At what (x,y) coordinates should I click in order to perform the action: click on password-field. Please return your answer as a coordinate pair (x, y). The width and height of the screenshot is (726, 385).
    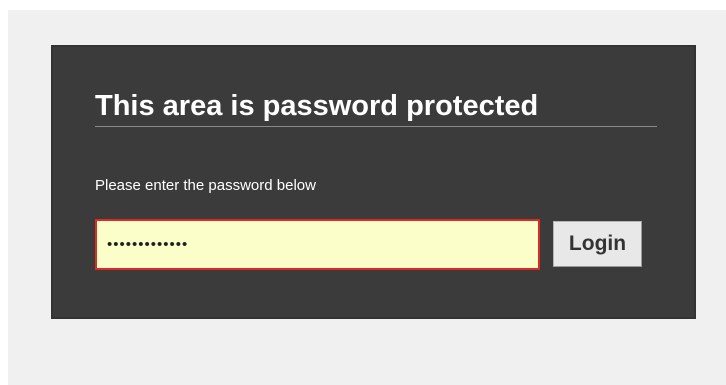
    Looking at the image, I should click on (317, 244).